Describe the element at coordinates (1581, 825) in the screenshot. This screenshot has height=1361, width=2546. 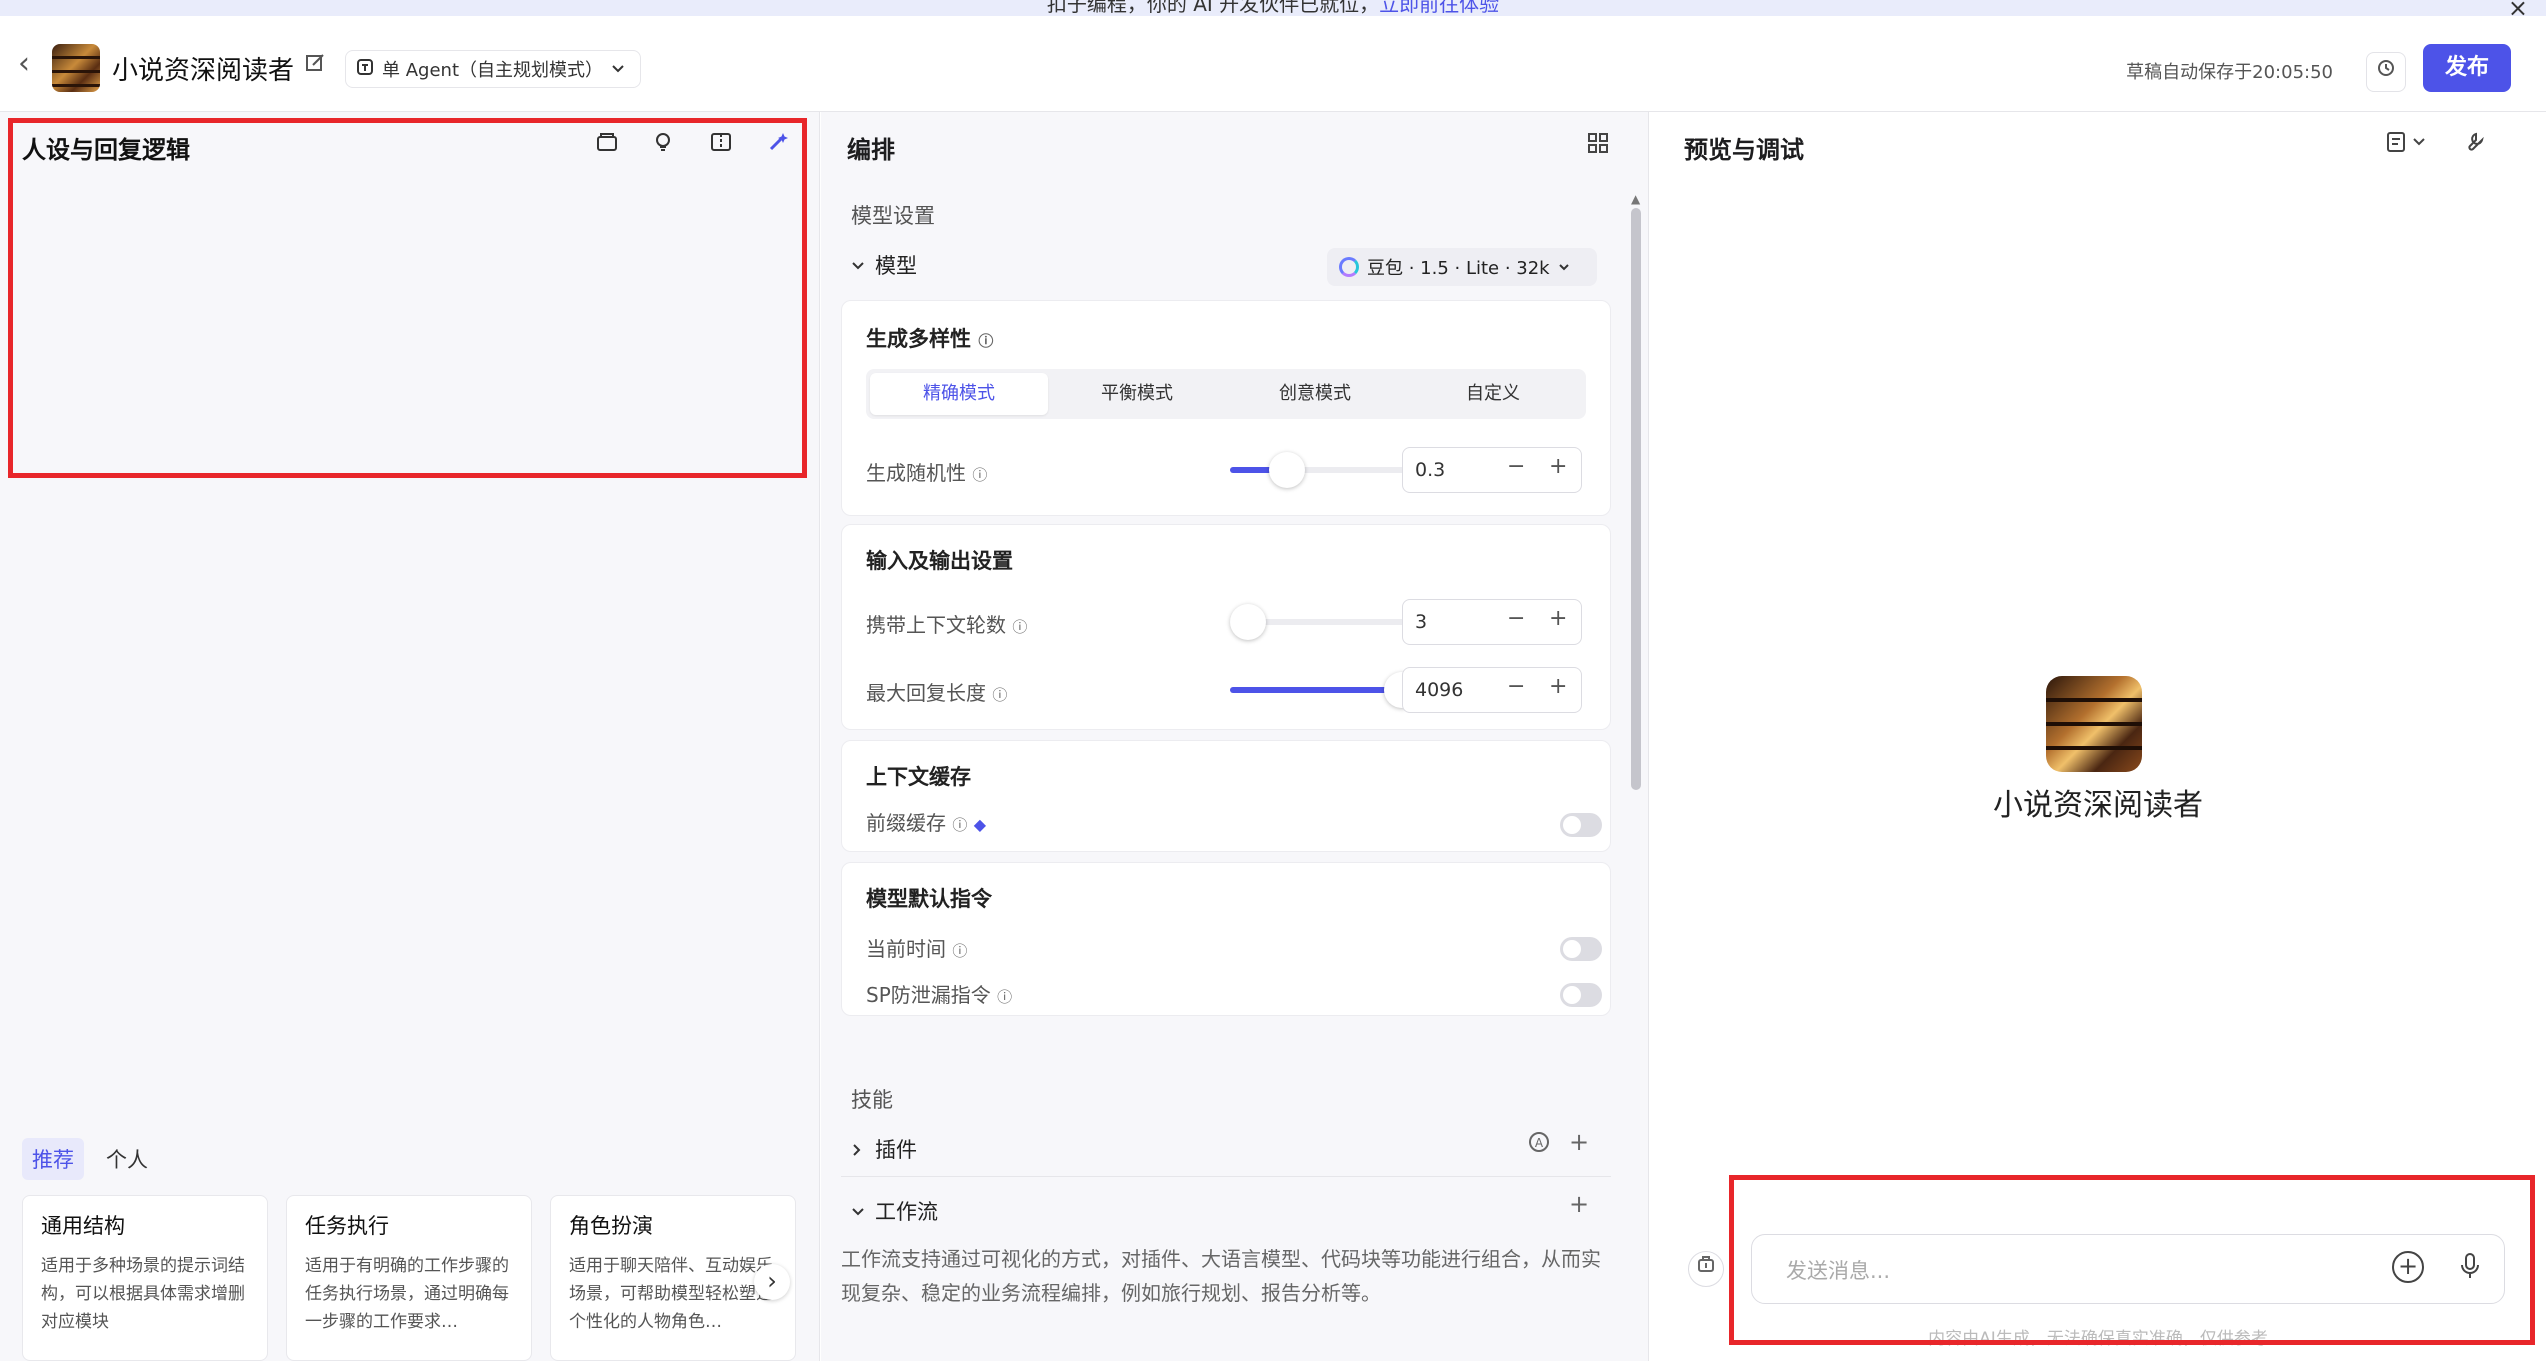
I see `prefix-cache-toggle` at that location.